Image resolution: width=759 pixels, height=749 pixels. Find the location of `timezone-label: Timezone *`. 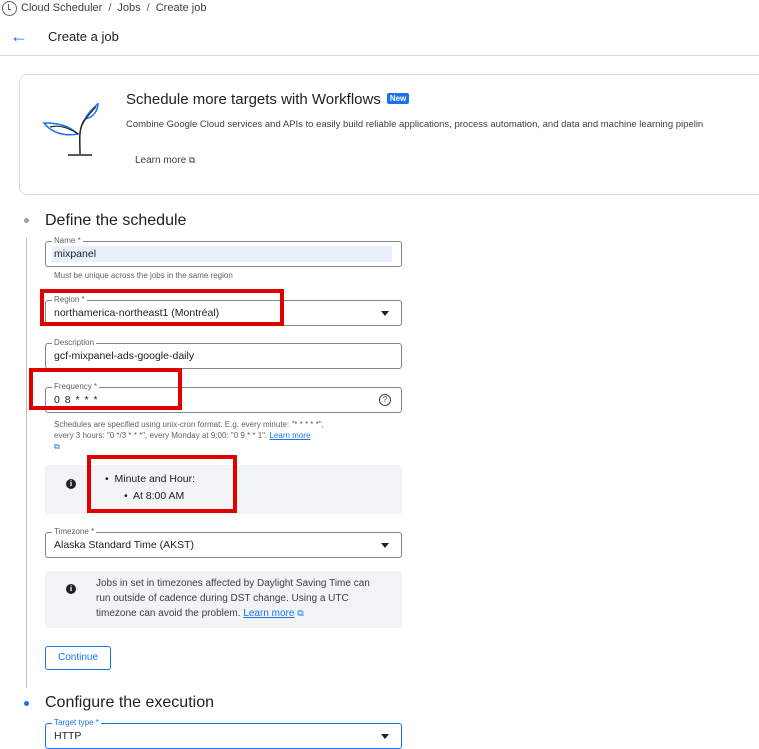

timezone-label: Timezone * is located at coordinates (74, 532).